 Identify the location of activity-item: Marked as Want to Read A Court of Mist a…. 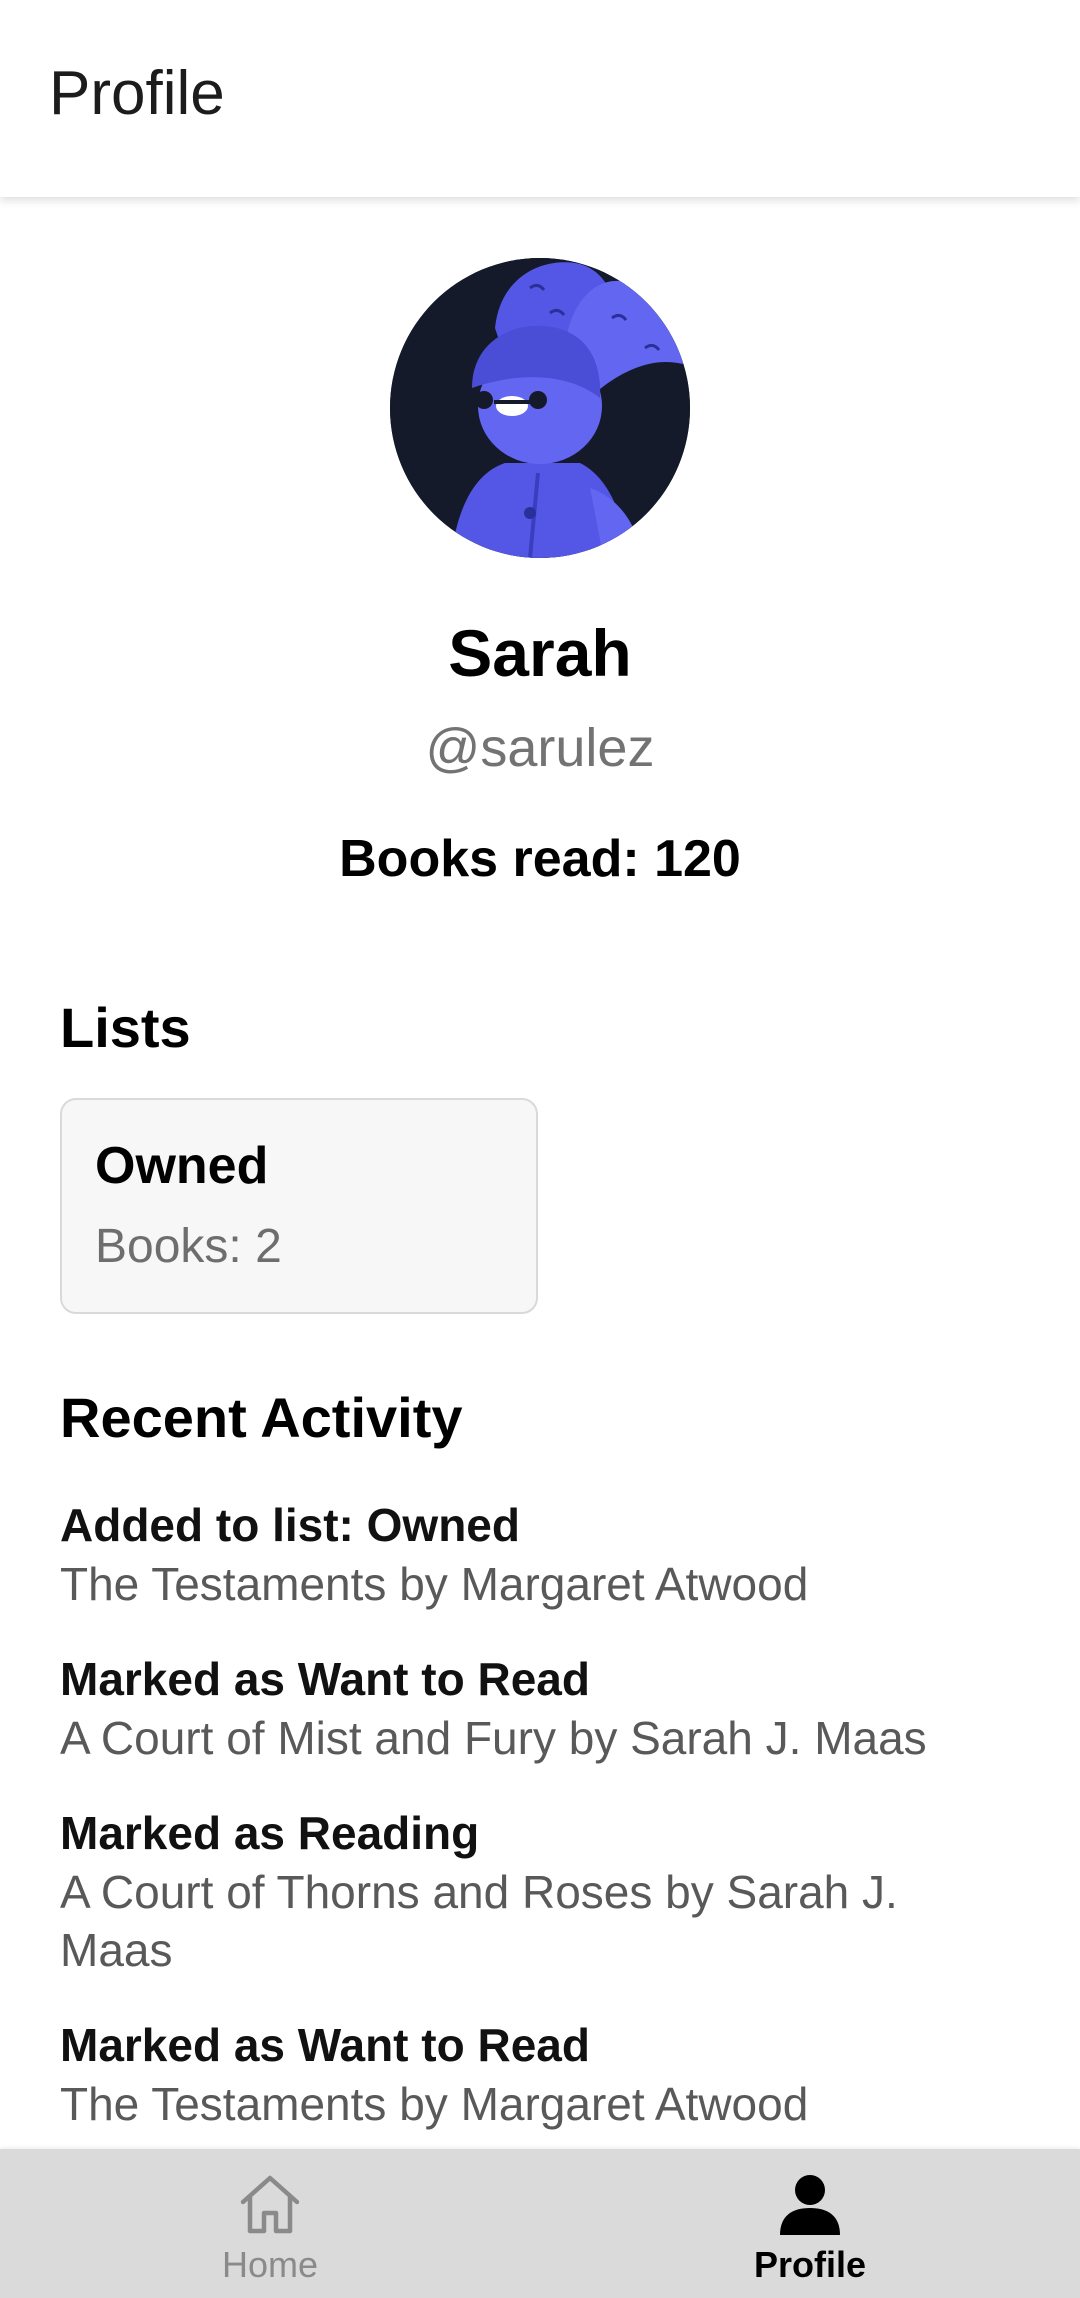
(540, 1708).